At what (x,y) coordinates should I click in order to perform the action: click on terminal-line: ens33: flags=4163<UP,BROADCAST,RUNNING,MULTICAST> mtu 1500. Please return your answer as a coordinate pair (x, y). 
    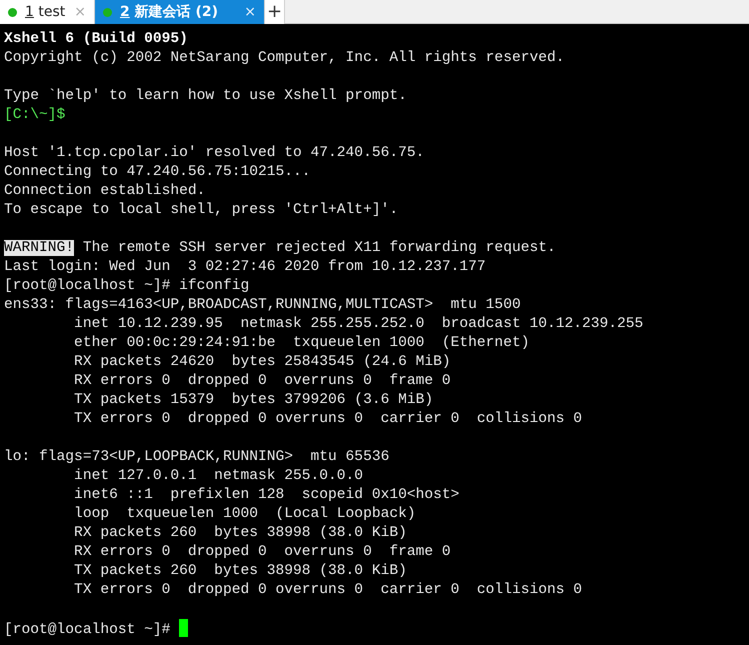
    Looking at the image, I should click on (262, 305).